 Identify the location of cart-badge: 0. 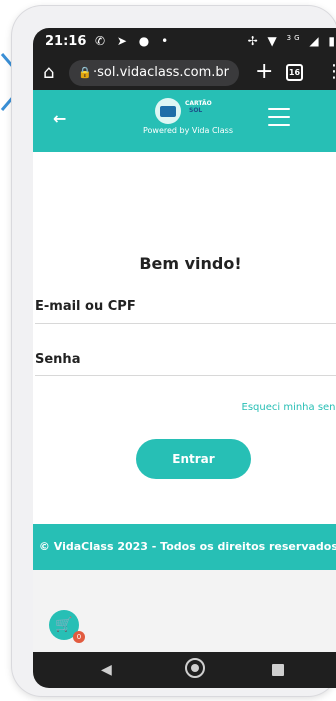
(79, 637).